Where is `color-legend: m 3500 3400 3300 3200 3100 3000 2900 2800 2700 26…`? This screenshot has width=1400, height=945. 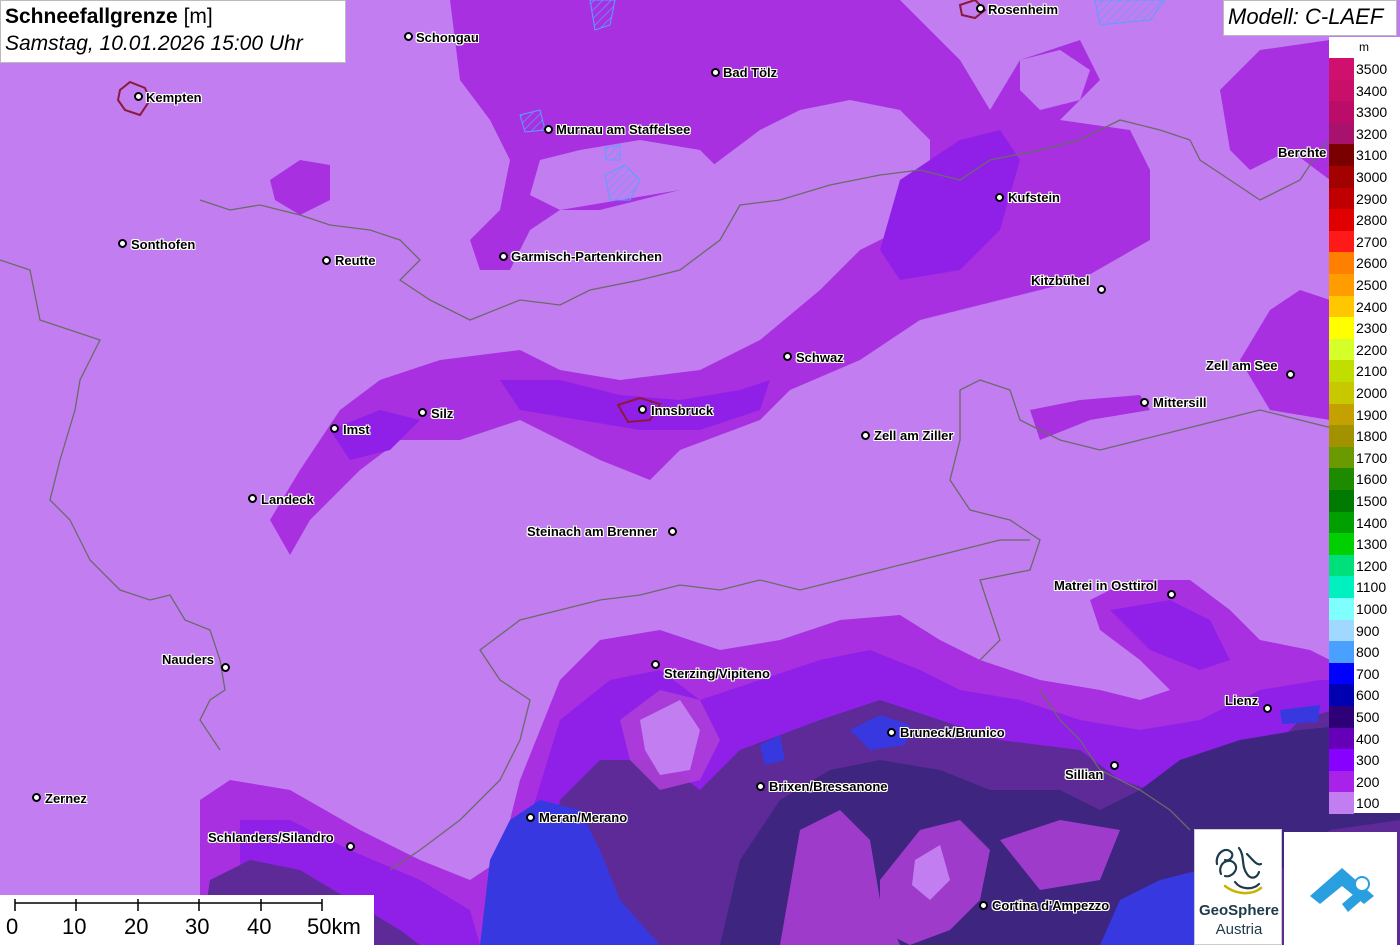 color-legend: m 3500 3400 3300 3200 3100 3000 2900 2800 2700 26… is located at coordinates (1364, 425).